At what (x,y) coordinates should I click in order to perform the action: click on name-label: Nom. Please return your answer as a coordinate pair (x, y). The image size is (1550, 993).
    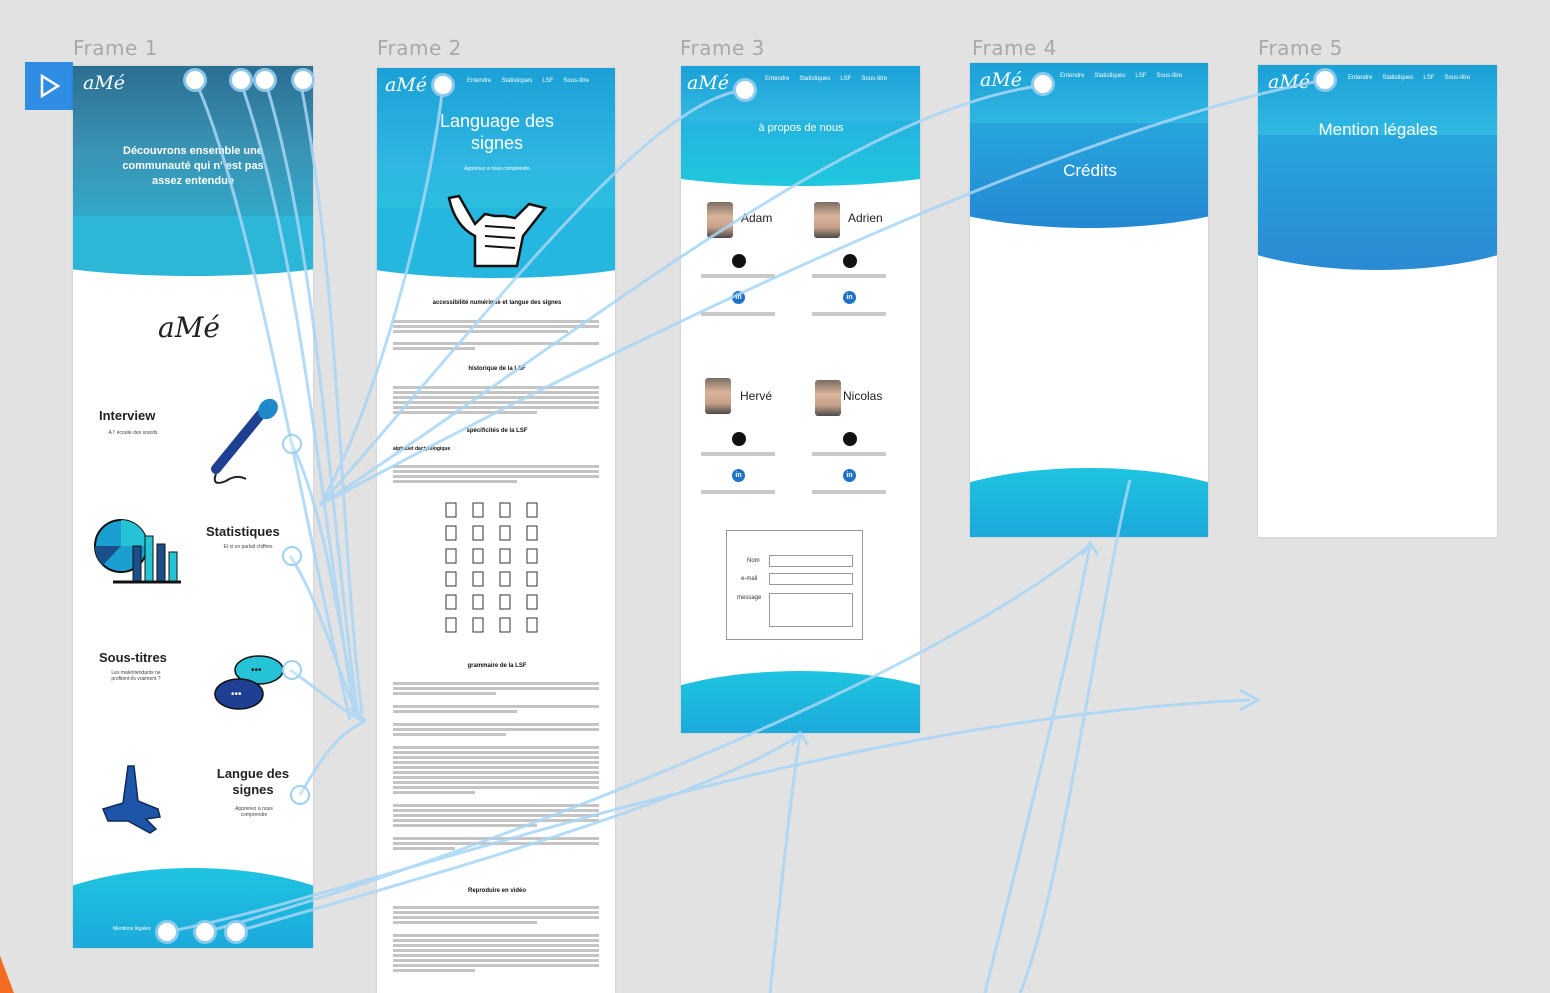
    Looking at the image, I should click on (753, 561).